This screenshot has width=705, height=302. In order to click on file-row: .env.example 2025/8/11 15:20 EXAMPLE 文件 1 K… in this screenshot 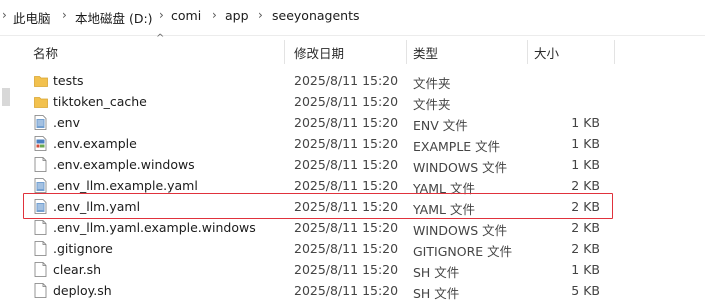, I will do `click(364, 143)`.